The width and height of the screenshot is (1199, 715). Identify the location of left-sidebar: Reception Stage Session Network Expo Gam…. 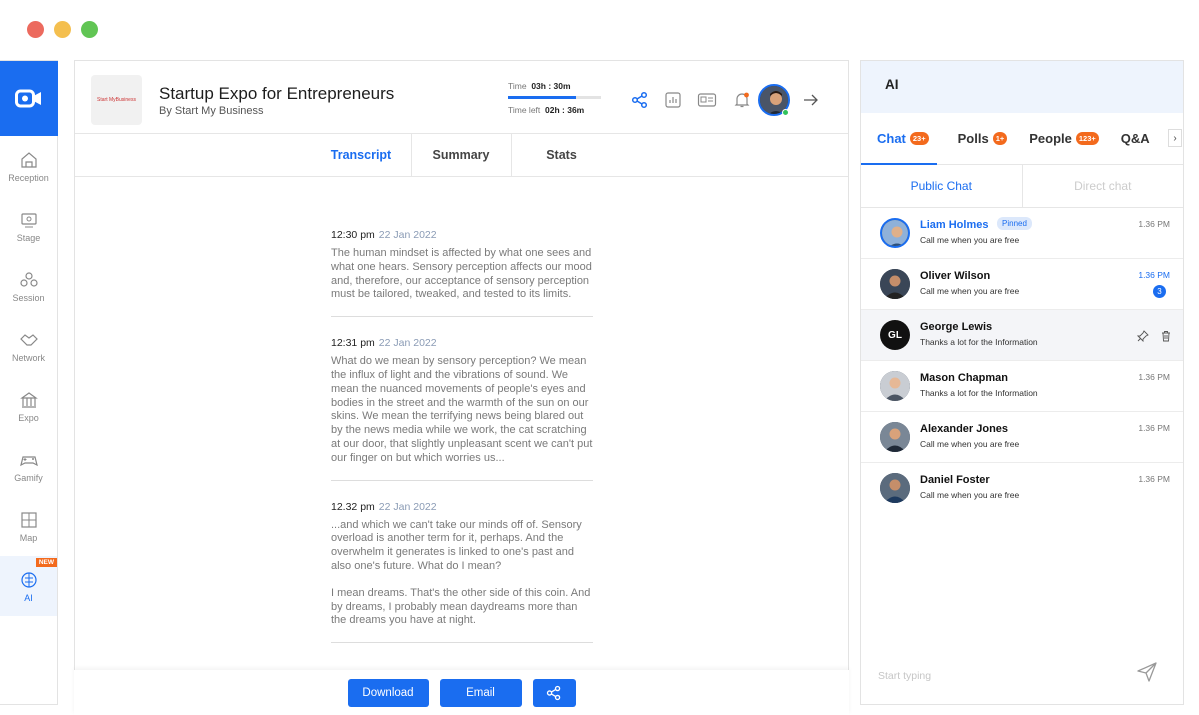
(29, 382).